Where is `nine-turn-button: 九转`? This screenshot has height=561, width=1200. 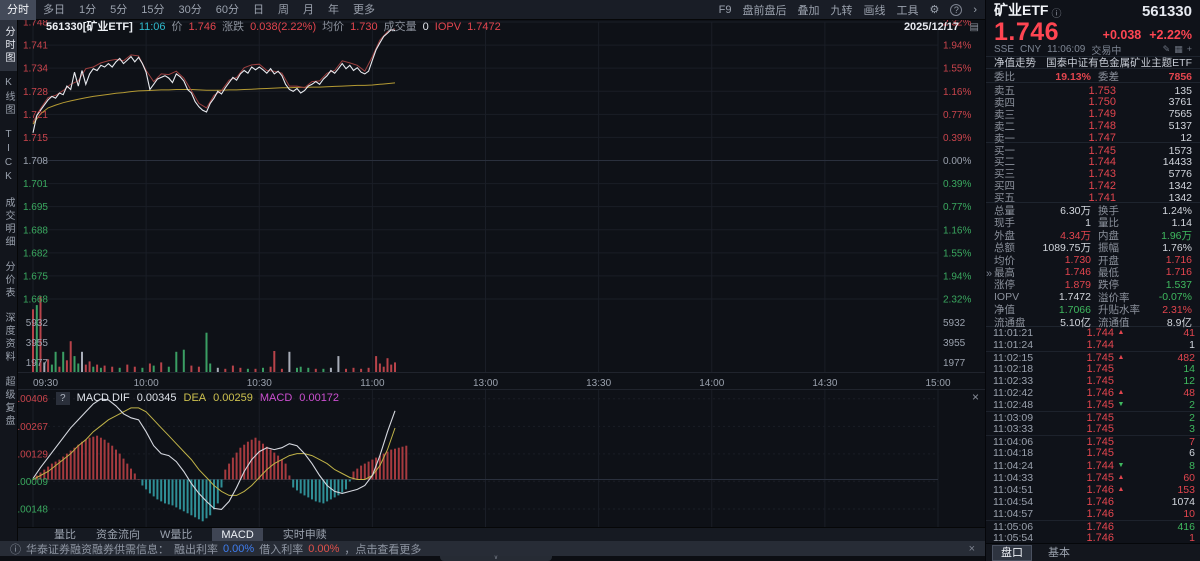 nine-turn-button: 九转 is located at coordinates (841, 10).